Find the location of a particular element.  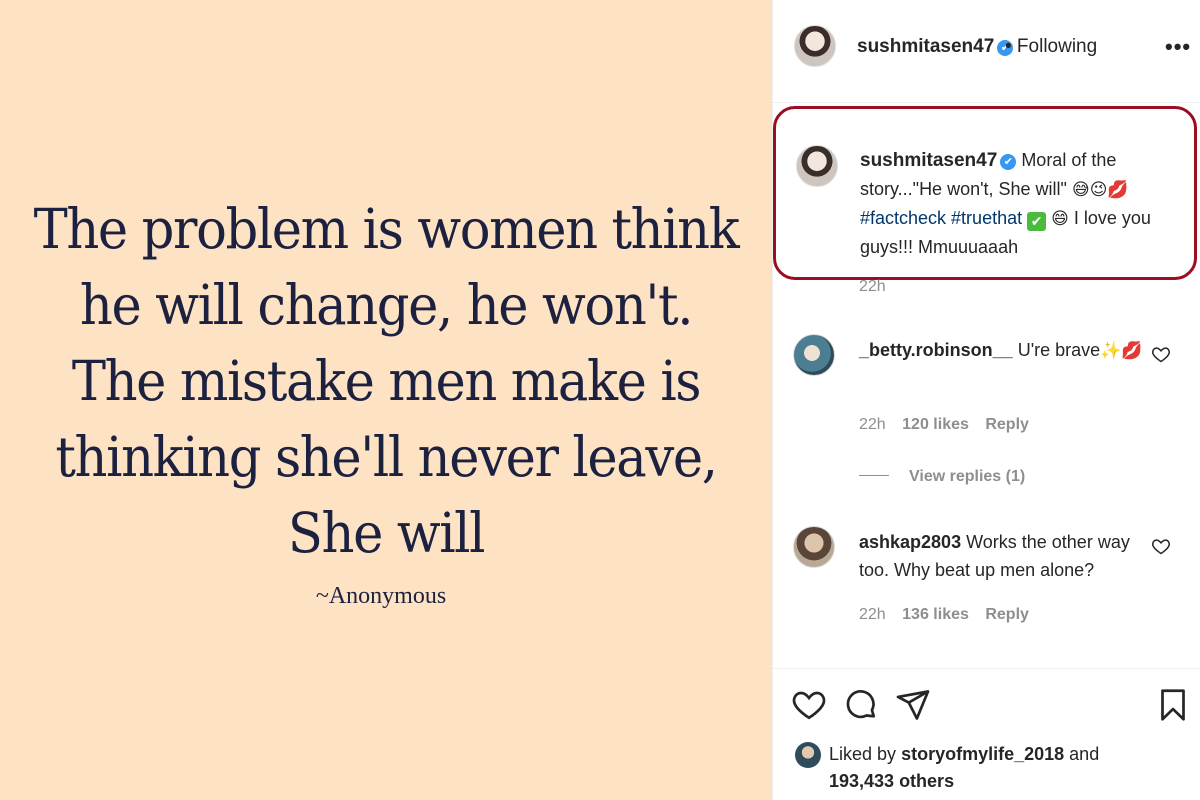

caption-emoji: 😄 is located at coordinates (1060, 219).